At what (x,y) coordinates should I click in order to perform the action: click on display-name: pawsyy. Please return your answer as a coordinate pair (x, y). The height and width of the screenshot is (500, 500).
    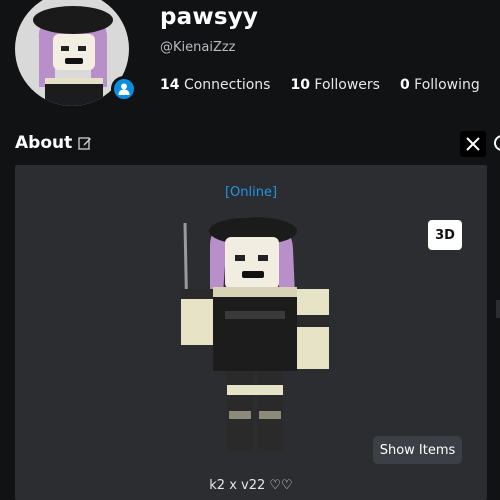
    Looking at the image, I should click on (209, 17).